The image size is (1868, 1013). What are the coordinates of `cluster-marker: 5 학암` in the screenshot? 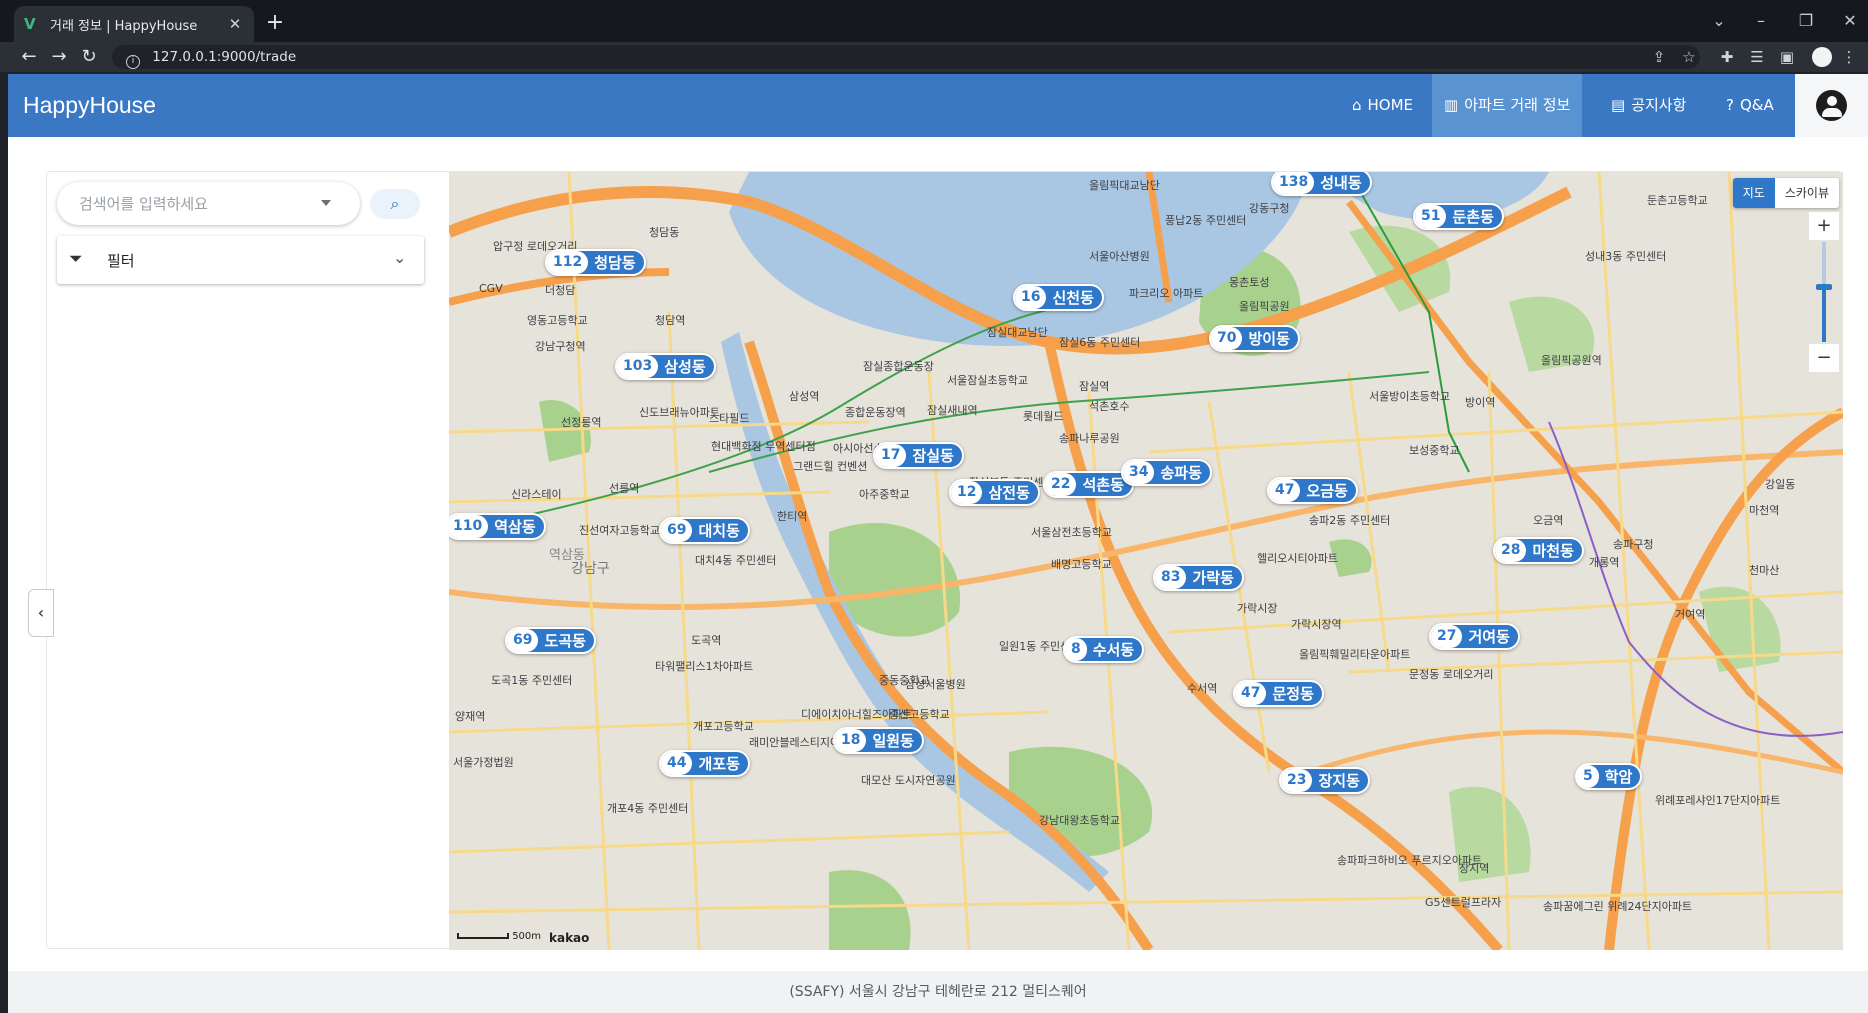 It's located at (1609, 776).